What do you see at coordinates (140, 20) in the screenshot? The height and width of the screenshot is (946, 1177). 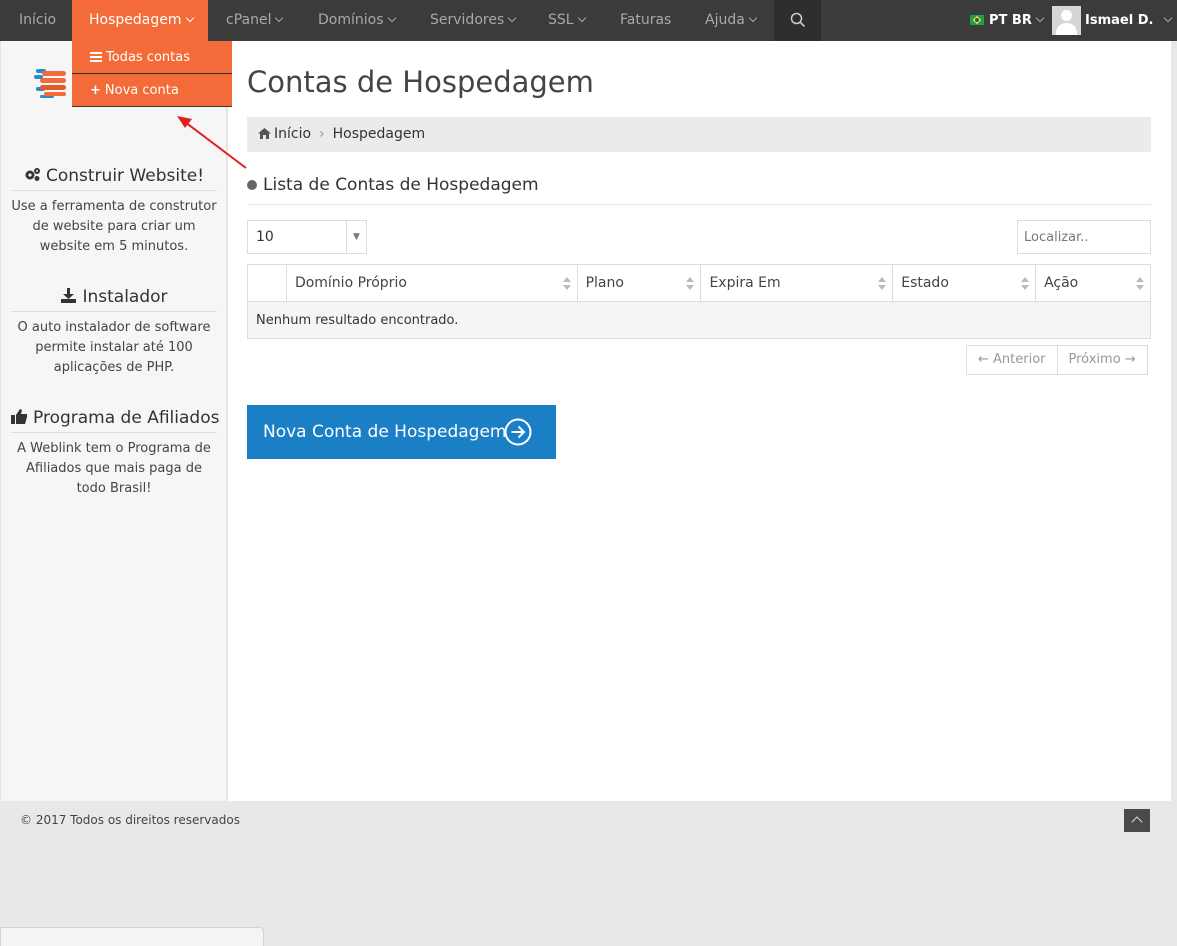 I see `nav-item-hospedagem: Hospedagem` at bounding box center [140, 20].